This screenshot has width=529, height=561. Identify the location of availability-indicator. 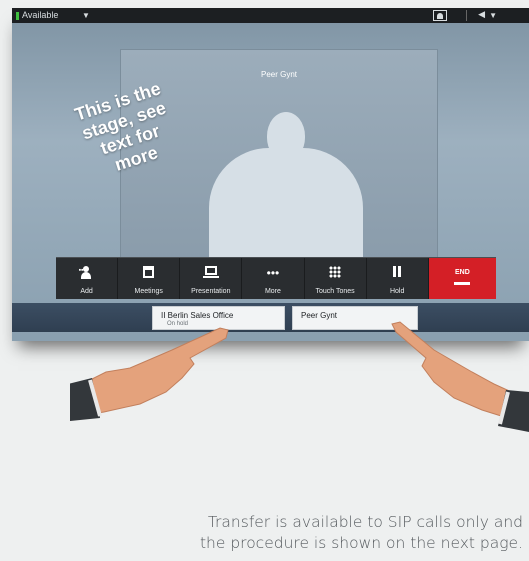
(17, 16).